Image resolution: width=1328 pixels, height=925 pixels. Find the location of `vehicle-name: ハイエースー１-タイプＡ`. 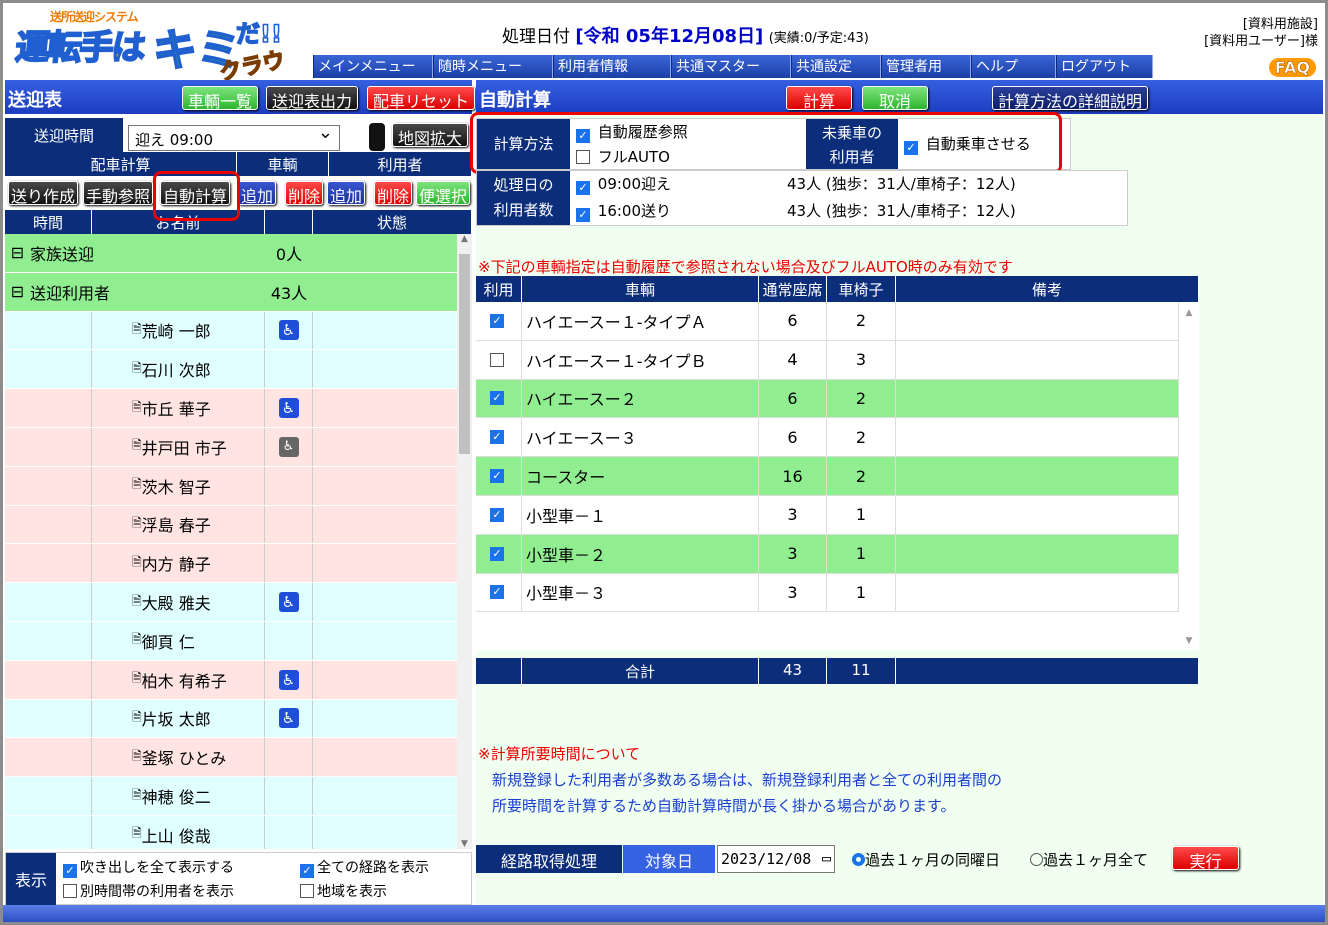

vehicle-name: ハイエースー１-タイプＡ is located at coordinates (640, 321).